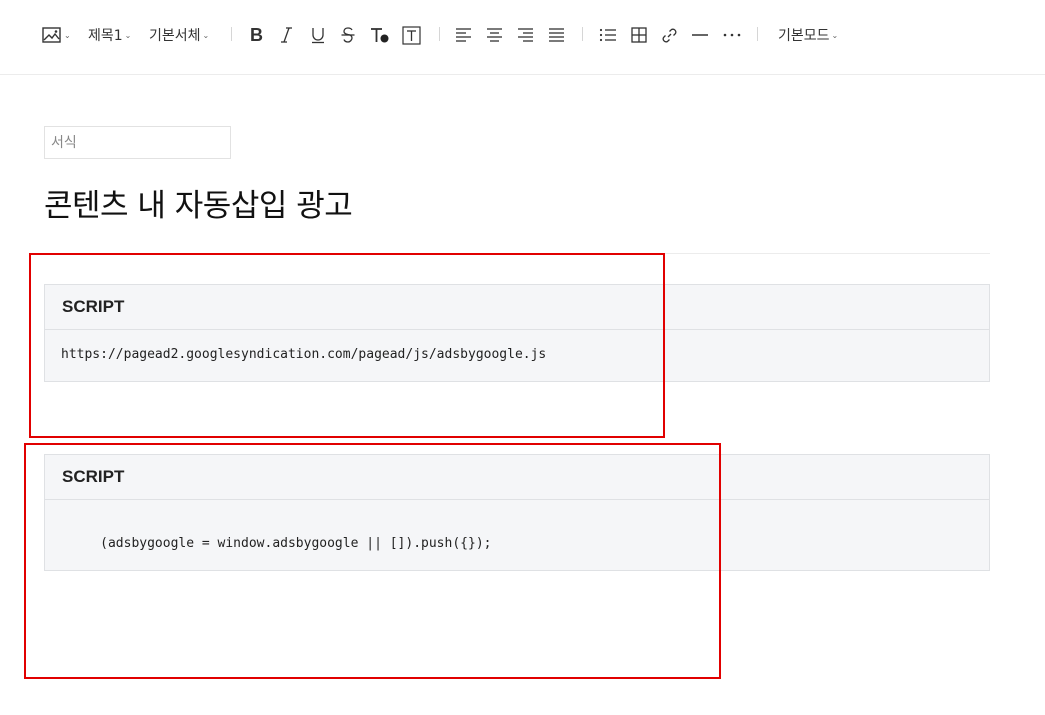  I want to click on heading-value: 제목1, so click(105, 36).